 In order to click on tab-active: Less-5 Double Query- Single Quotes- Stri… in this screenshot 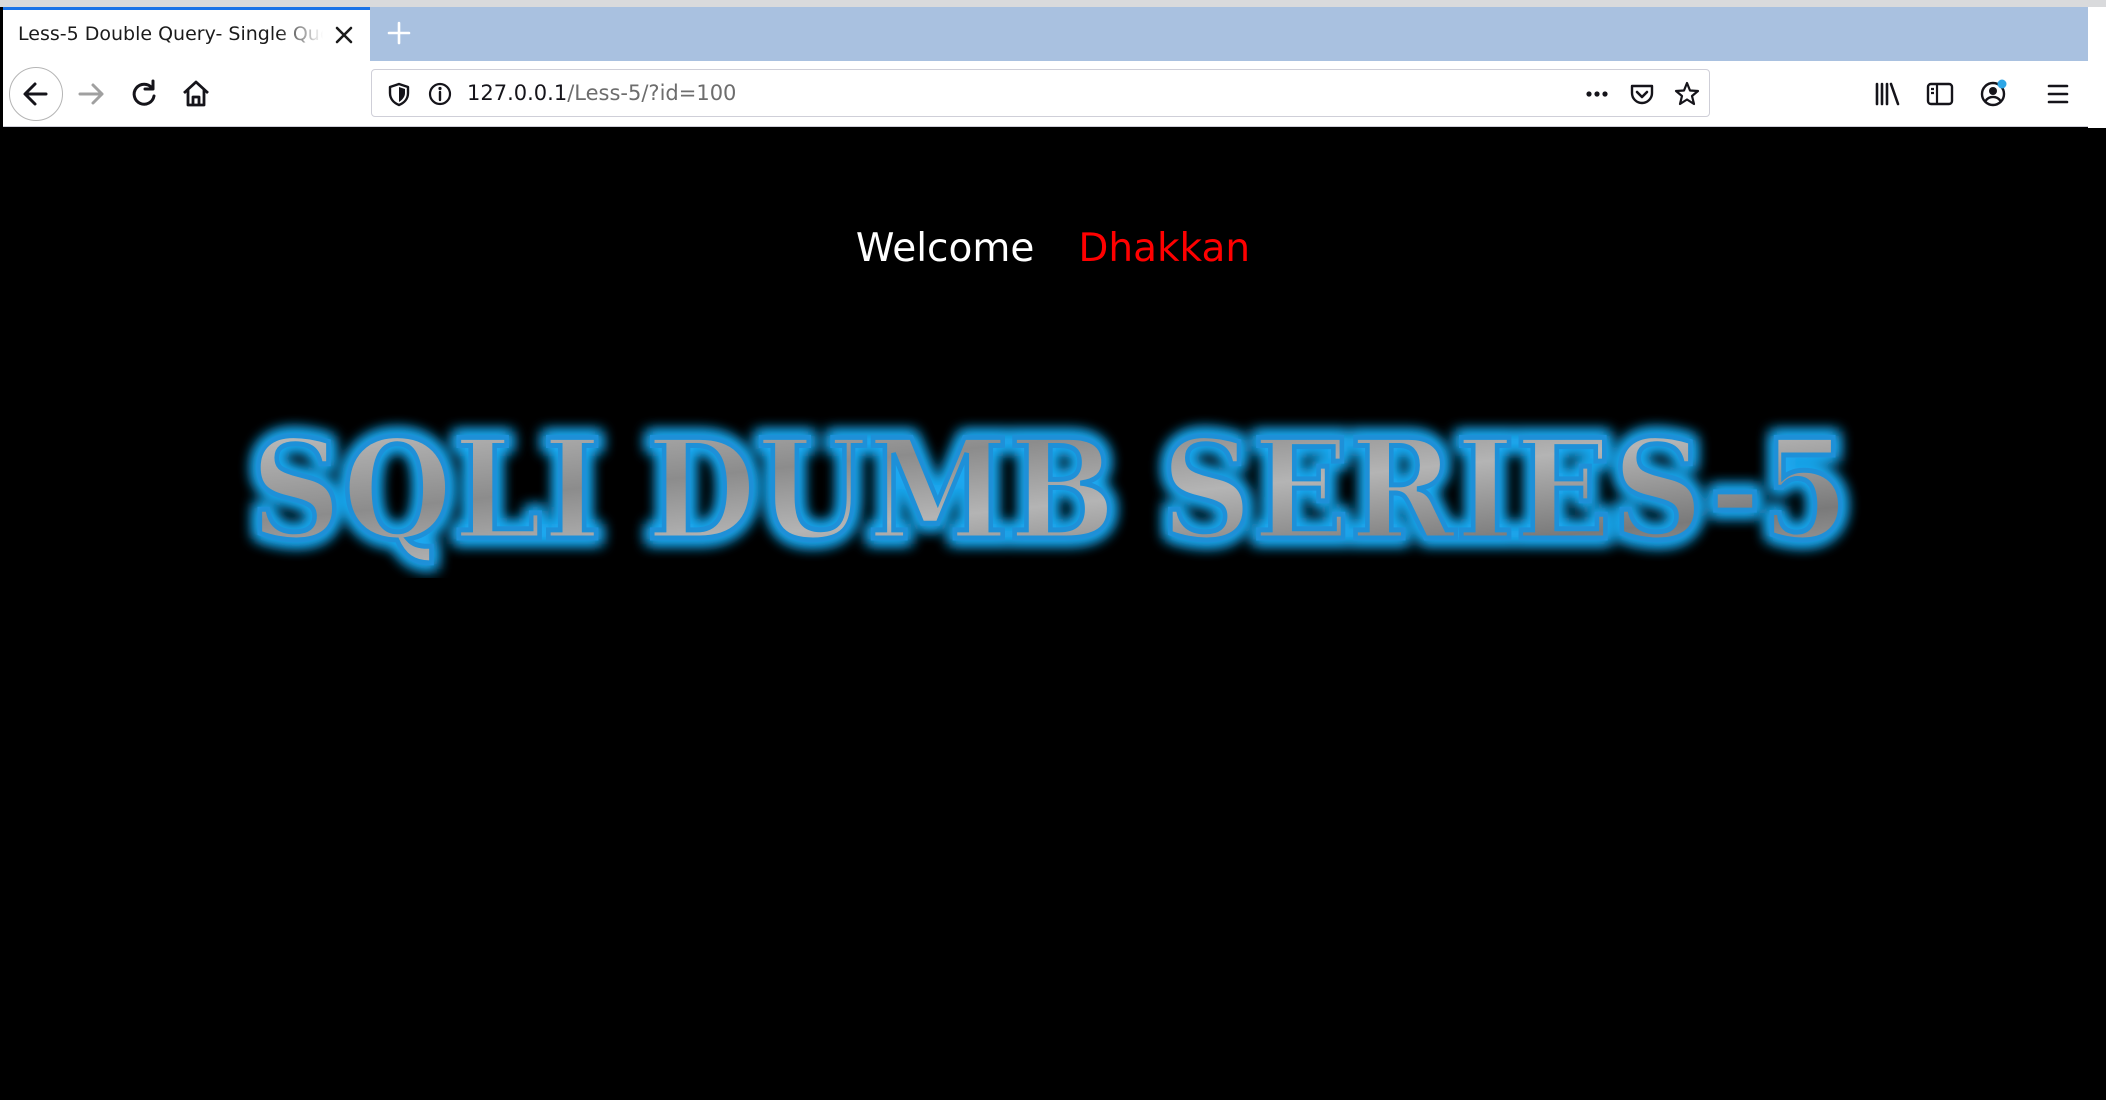, I will do `click(186, 34)`.